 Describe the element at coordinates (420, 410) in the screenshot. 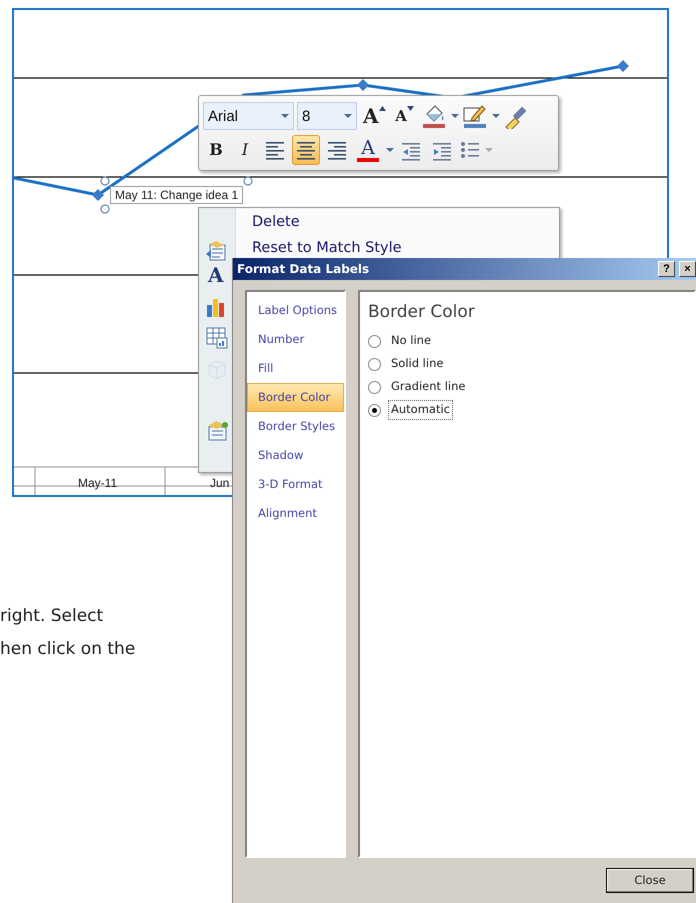

I see `radio-label: Automatic` at that location.